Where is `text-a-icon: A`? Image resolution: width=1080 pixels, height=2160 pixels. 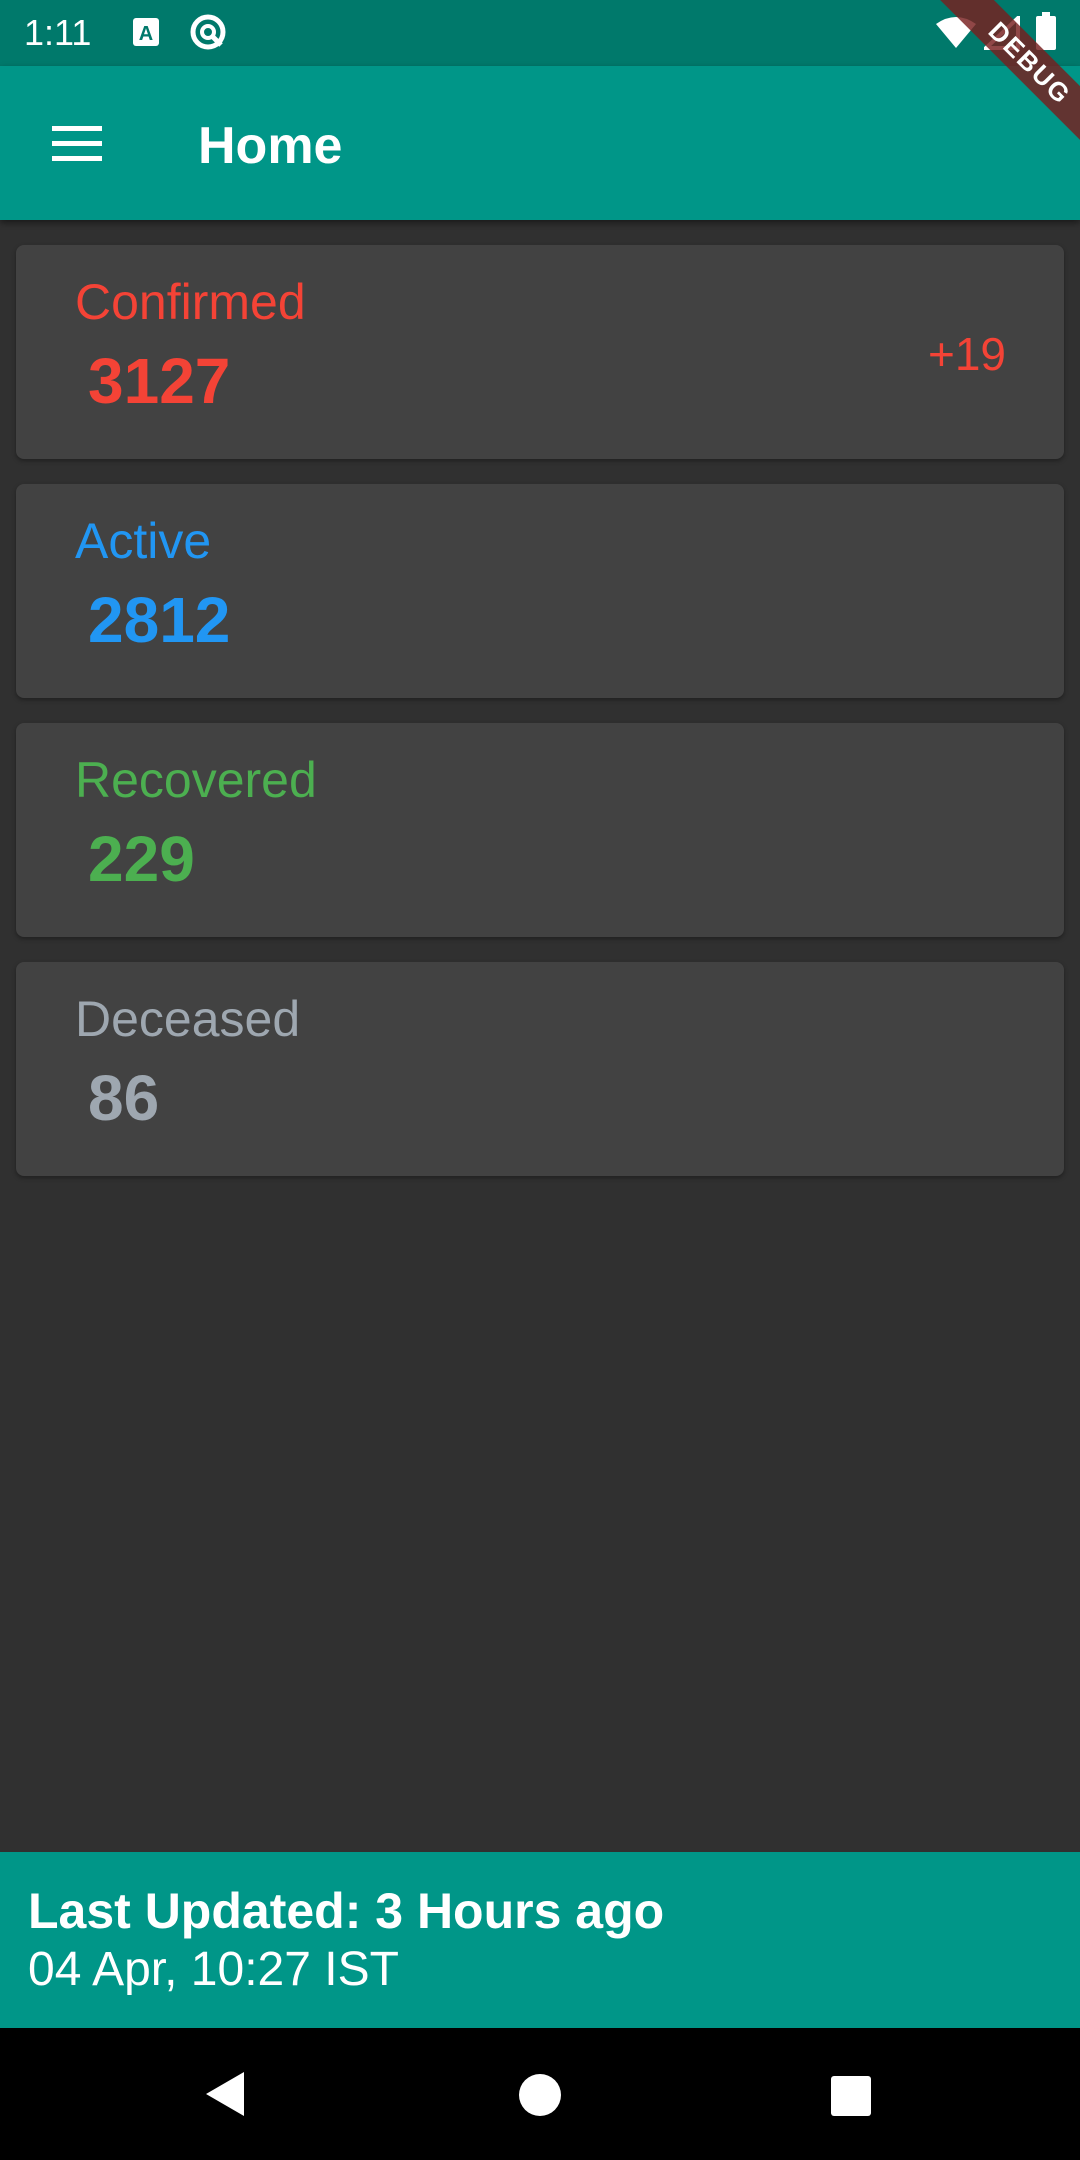 text-a-icon: A is located at coordinates (146, 34).